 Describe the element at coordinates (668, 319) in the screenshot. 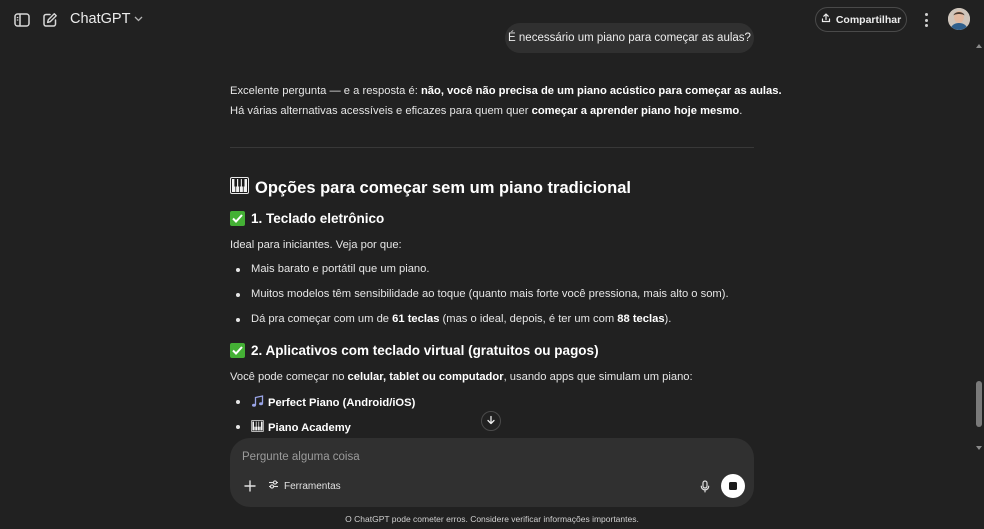

I see `list-item-text: ).` at that location.